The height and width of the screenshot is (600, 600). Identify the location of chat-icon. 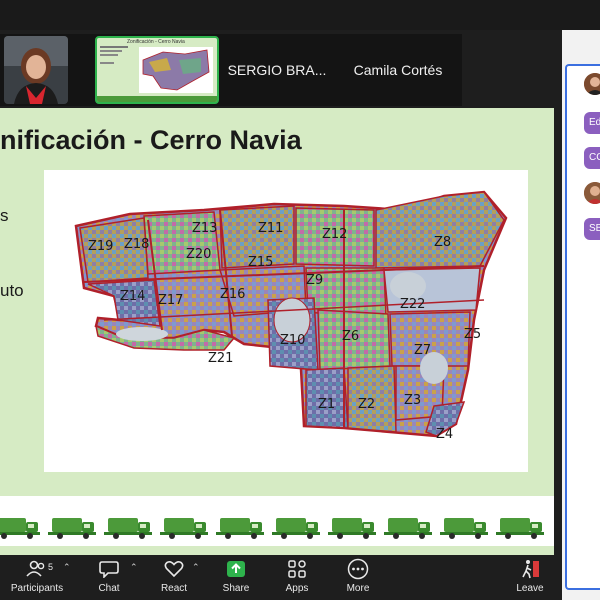
(109, 569).